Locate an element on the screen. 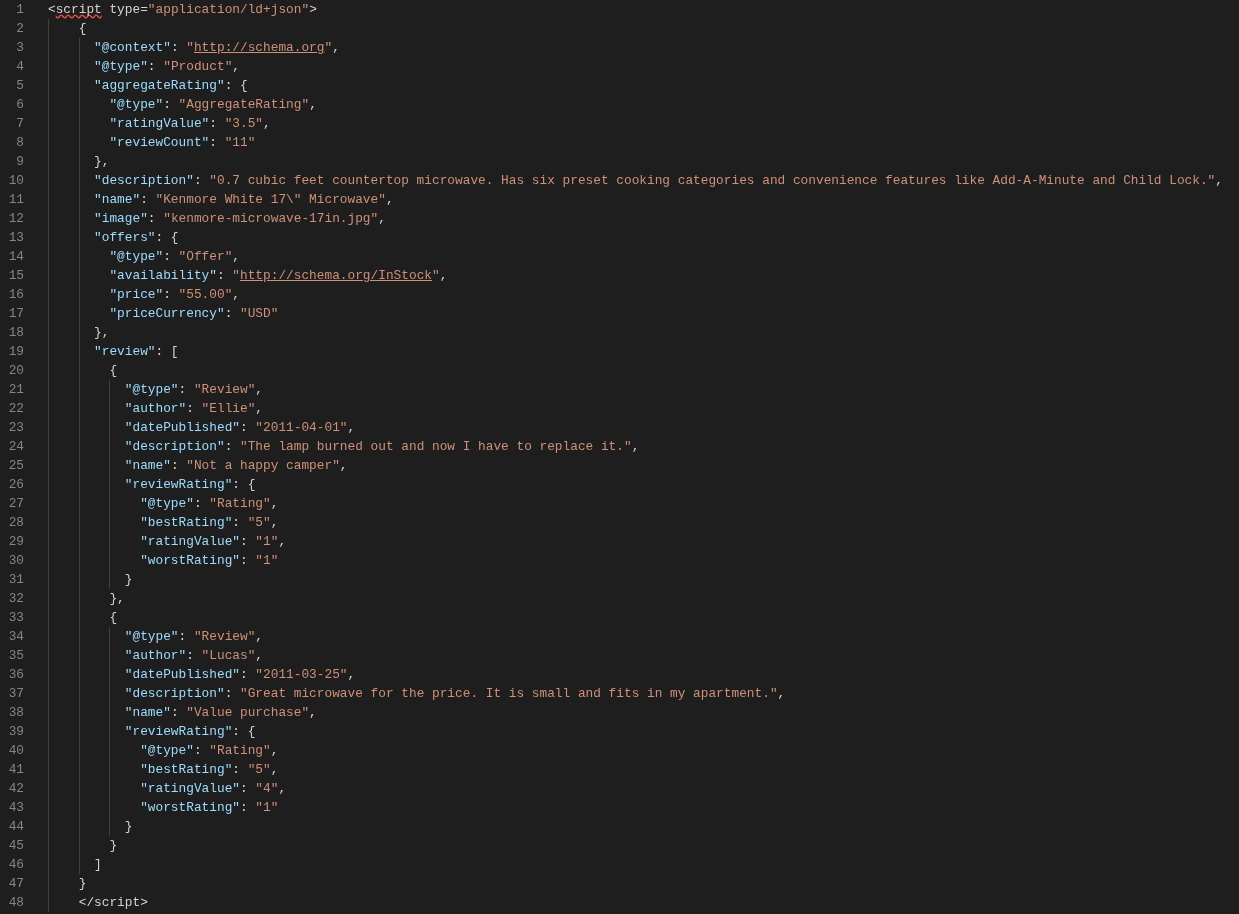 This screenshot has height=914, width=1239. code-line: "description": "0.7 cubic feet countertop microwave. Has six preset cooking categories and convenience features like Add-A-Minute and Child Lock.", is located at coordinates (658, 180).